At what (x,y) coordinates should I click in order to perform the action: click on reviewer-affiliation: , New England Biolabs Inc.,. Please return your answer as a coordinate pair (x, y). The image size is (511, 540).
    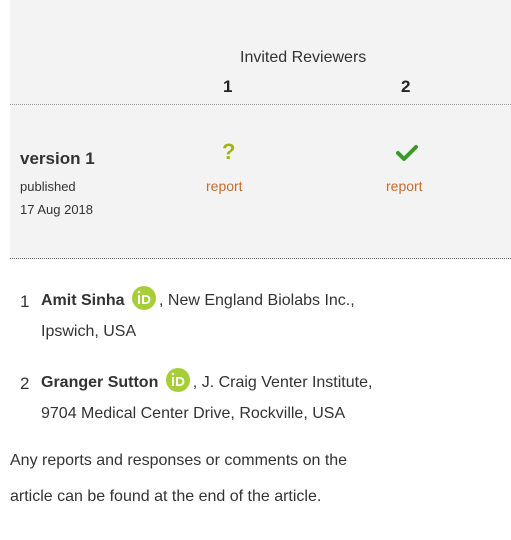
    Looking at the image, I should click on (257, 300).